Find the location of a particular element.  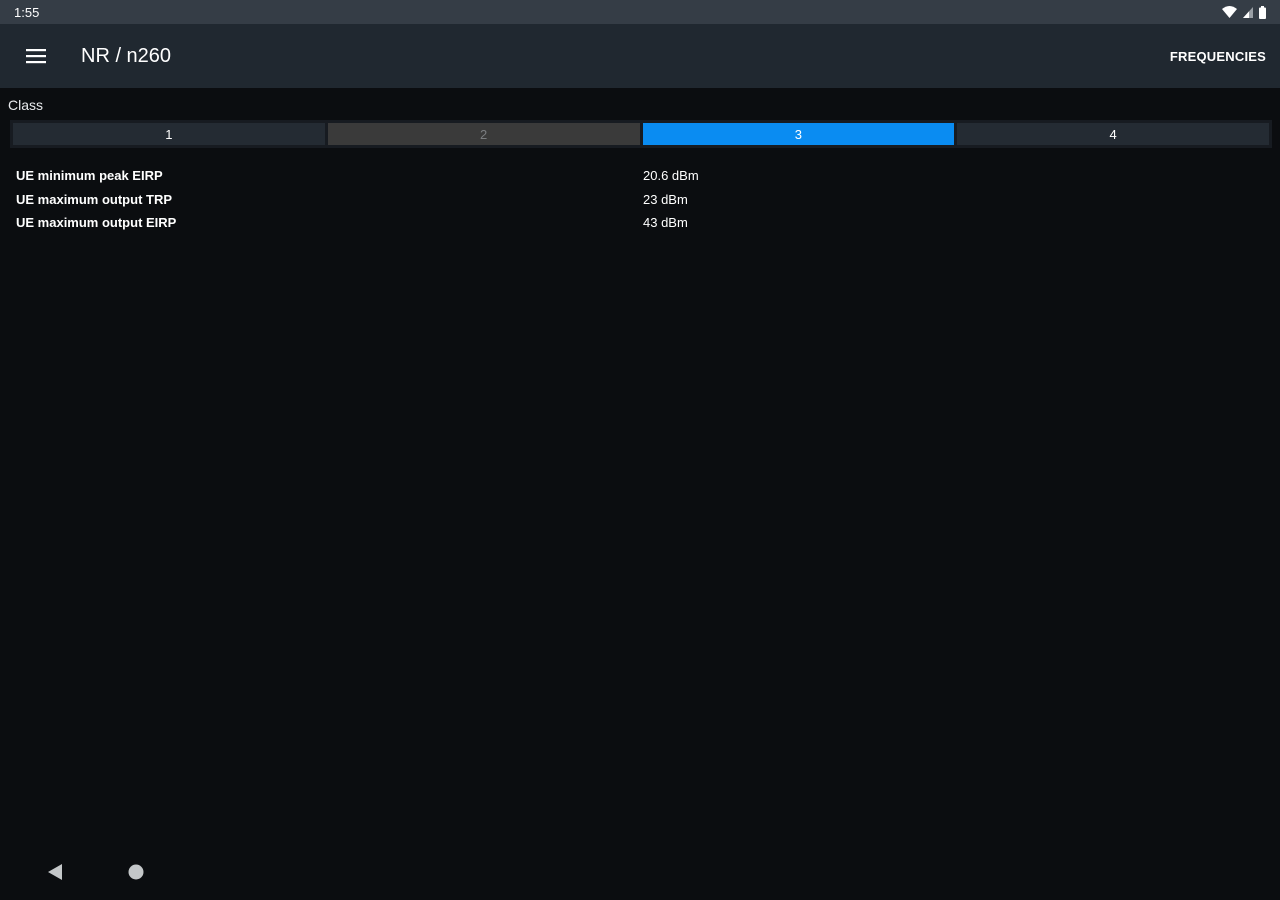

property-value: 43 dBm is located at coordinates (665, 223).